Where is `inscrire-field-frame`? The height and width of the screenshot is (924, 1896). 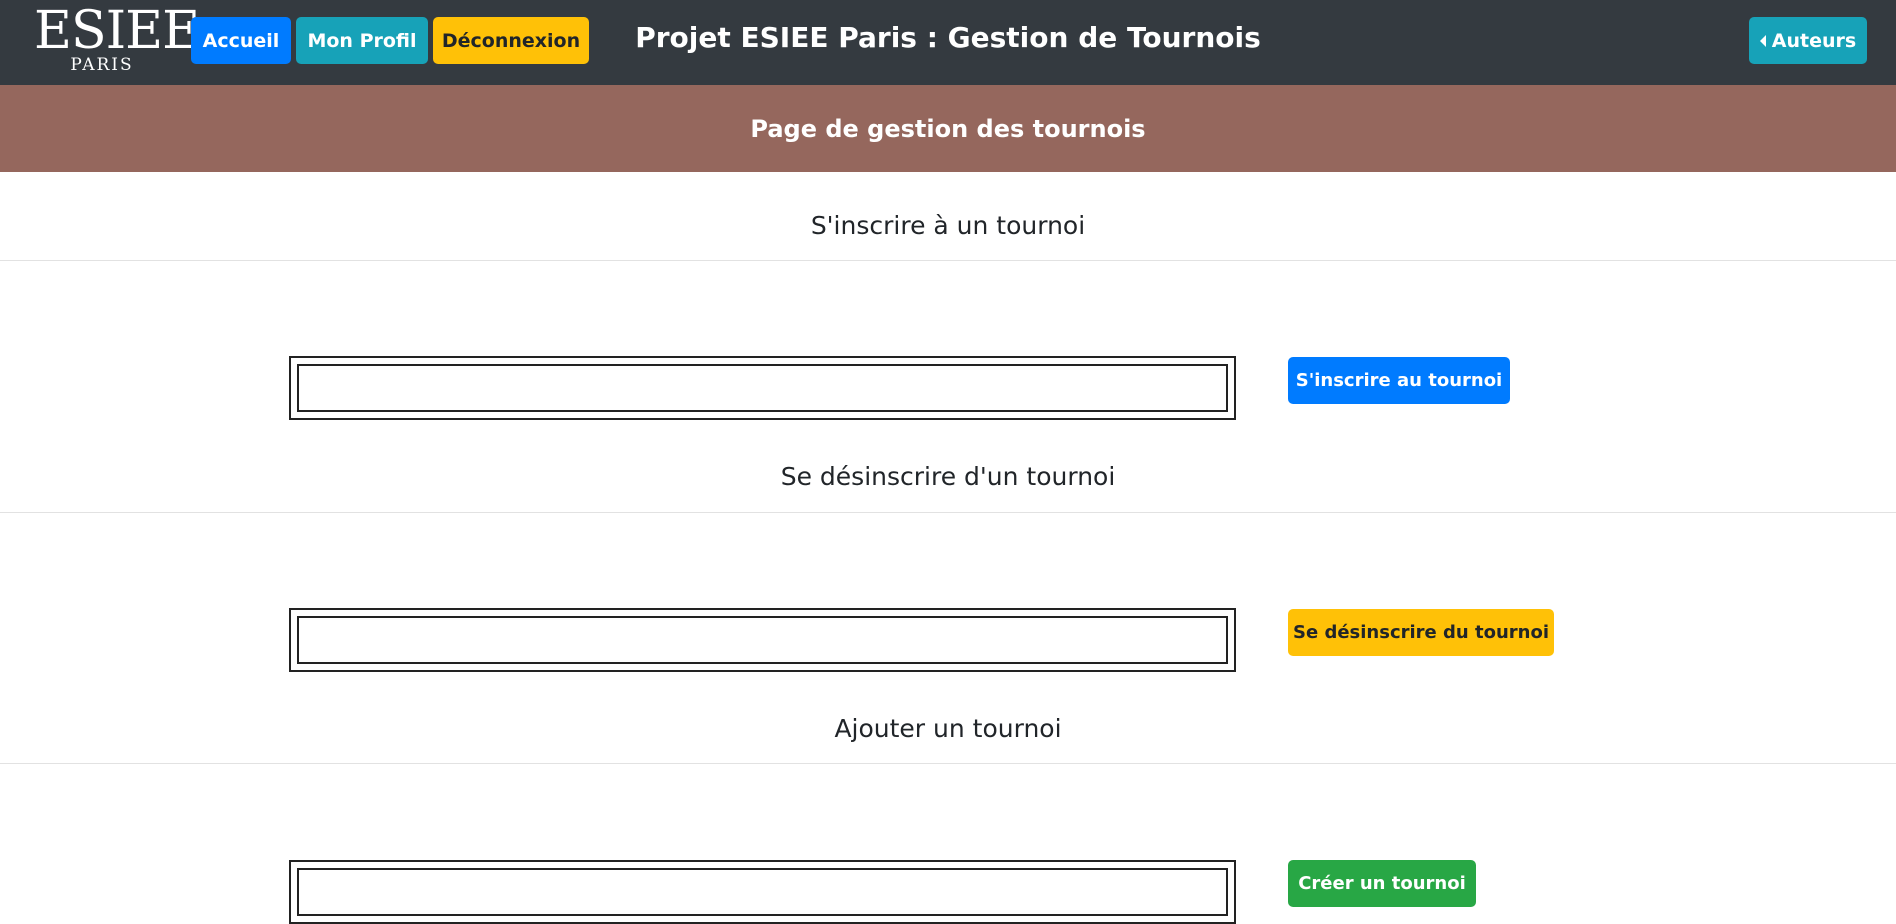
inscrire-field-frame is located at coordinates (762, 388).